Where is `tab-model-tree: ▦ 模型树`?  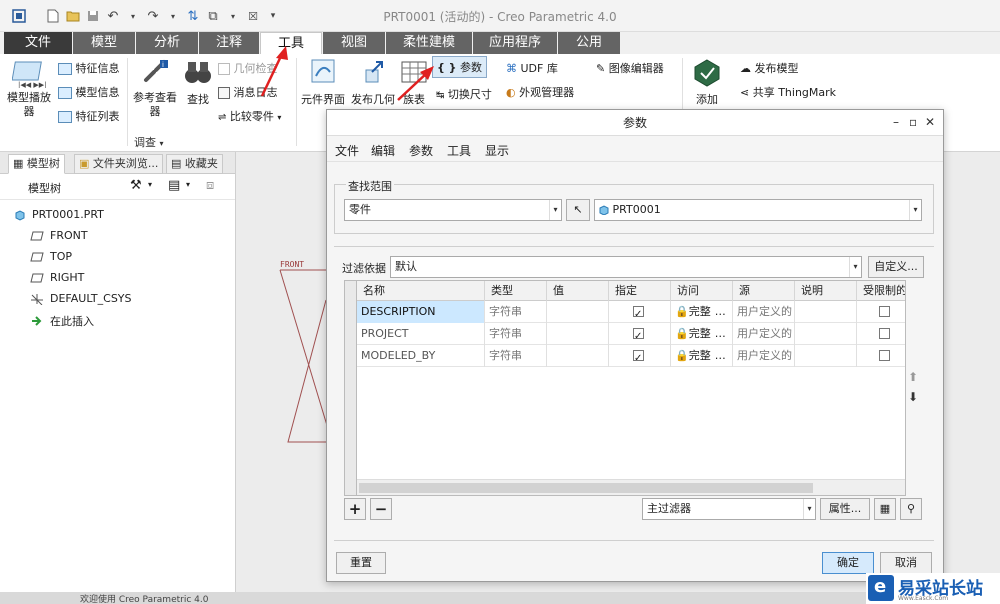 tab-model-tree: ▦ 模型树 is located at coordinates (36, 164).